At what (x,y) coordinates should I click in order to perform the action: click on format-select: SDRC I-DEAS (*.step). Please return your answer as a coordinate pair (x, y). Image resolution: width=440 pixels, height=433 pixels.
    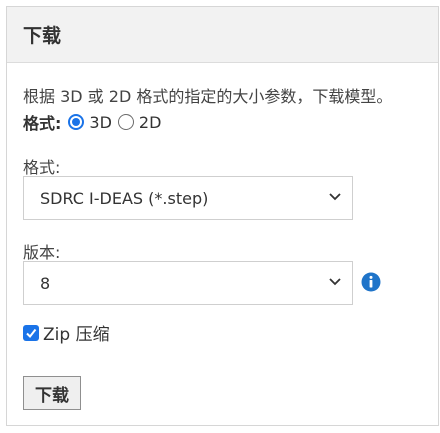
    Looking at the image, I should click on (188, 198).